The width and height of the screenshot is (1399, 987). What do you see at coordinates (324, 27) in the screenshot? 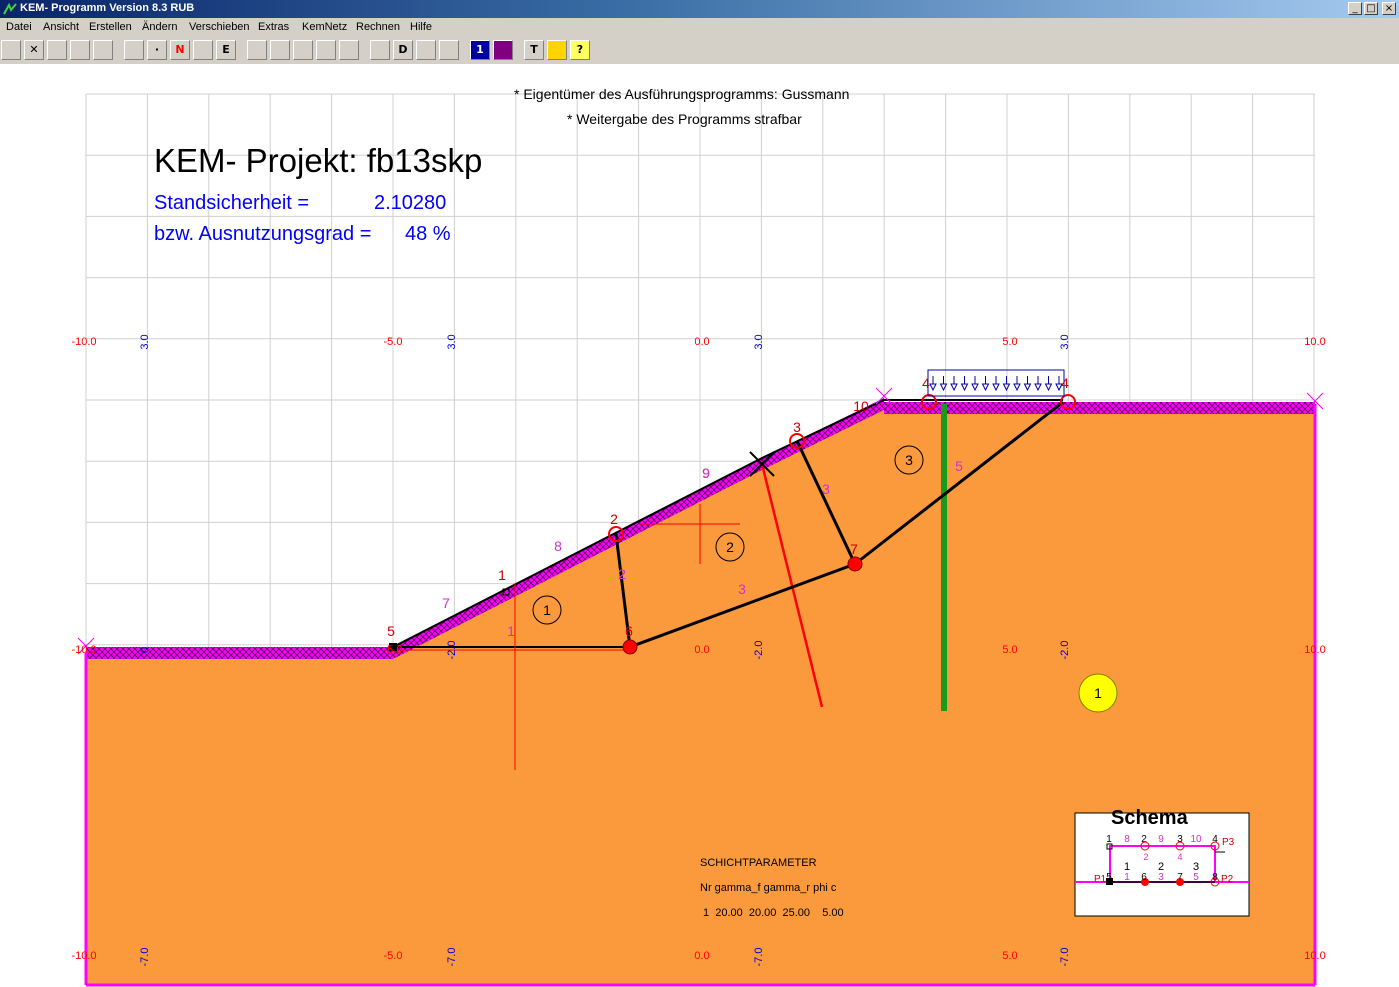
I see `menu-kemnetz: KemNetz` at bounding box center [324, 27].